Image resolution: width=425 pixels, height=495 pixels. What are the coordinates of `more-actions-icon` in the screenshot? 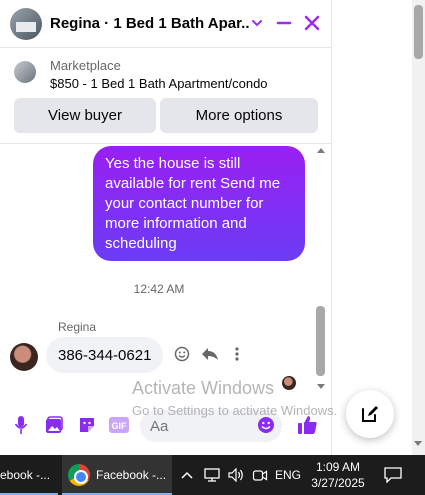 It's located at (237, 354).